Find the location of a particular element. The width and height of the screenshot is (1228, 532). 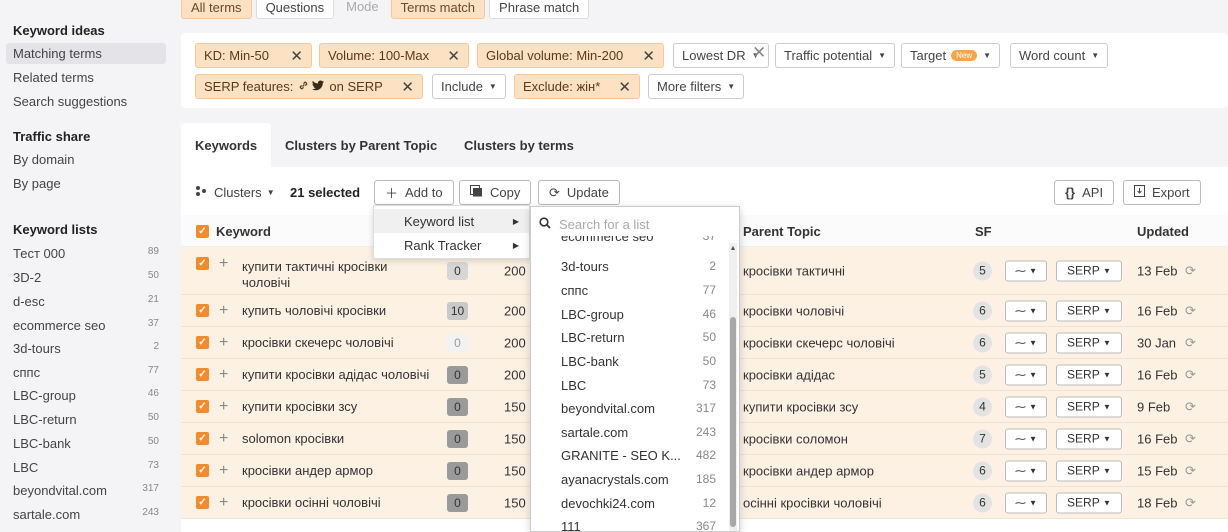

filter-serp-features: SERP features: on SERP ✕ is located at coordinates (309, 86).